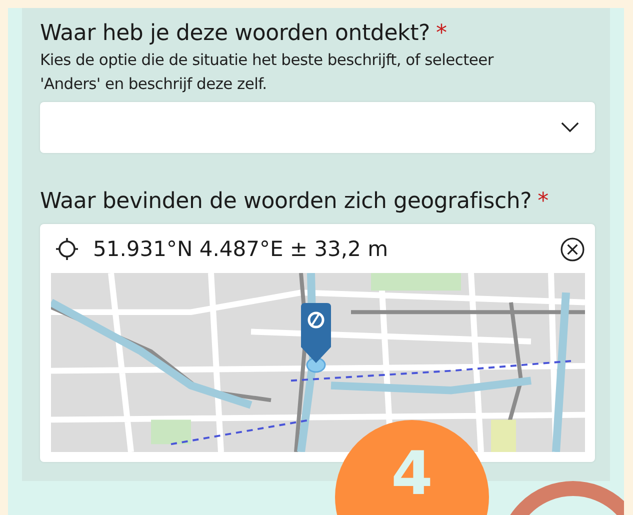  What do you see at coordinates (286, 201) in the screenshot?
I see `question-text: Waar bevinden de woorden zich geografisch?` at bounding box center [286, 201].